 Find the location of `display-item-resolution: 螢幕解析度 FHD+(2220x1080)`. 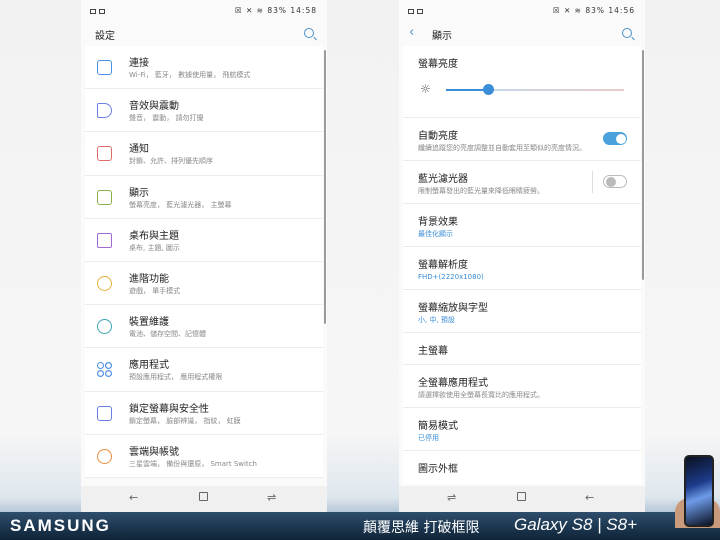

display-item-resolution: 螢幕解析度 FHD+(2220x1080) is located at coordinates (522, 268).